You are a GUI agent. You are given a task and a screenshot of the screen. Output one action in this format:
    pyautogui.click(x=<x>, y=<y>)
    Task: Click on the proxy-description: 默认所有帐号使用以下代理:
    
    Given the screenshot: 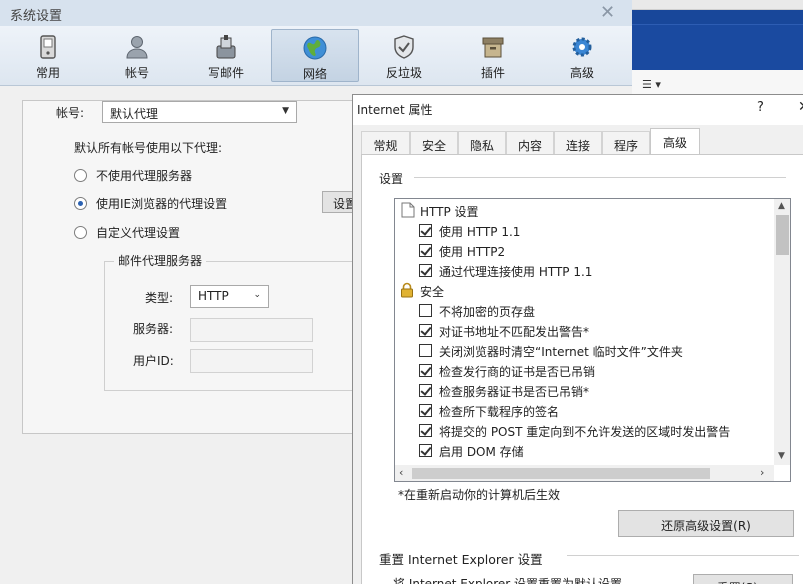 What is the action you would take?
    pyautogui.click(x=148, y=148)
    